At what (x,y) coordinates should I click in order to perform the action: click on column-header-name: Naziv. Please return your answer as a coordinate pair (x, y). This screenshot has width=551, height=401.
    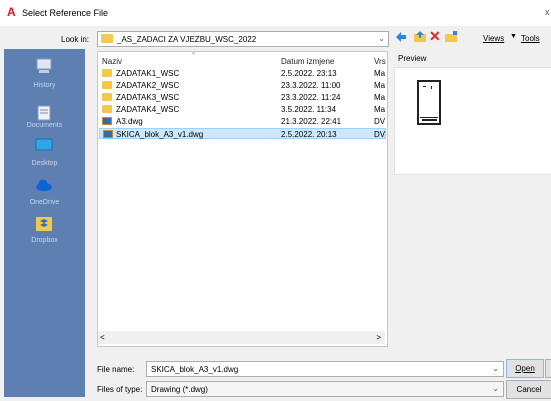
    Looking at the image, I should click on (112, 61).